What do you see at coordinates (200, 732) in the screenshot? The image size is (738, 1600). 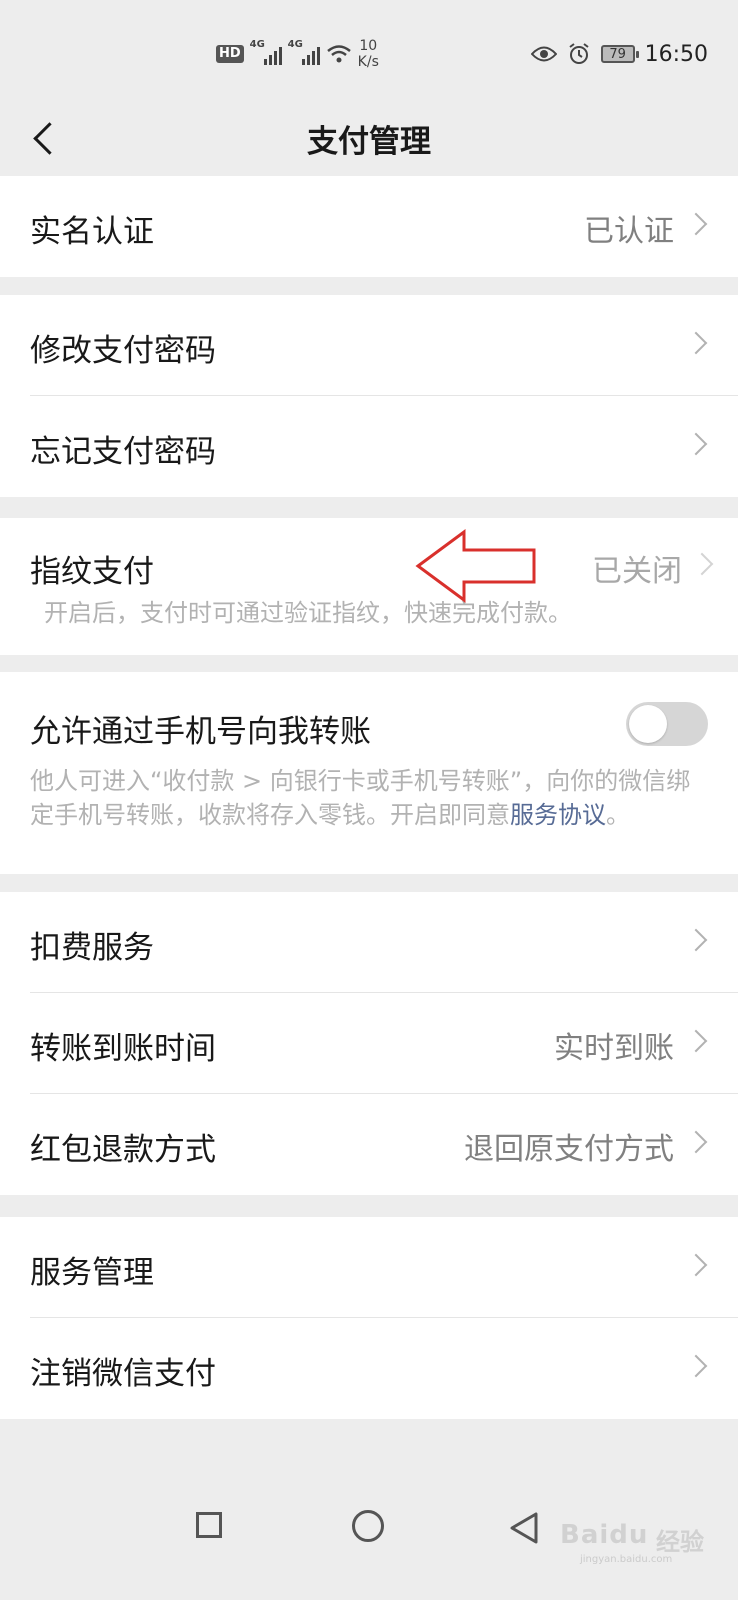 I see `phone-transfer-label: 允许通过手机号向我转账` at bounding box center [200, 732].